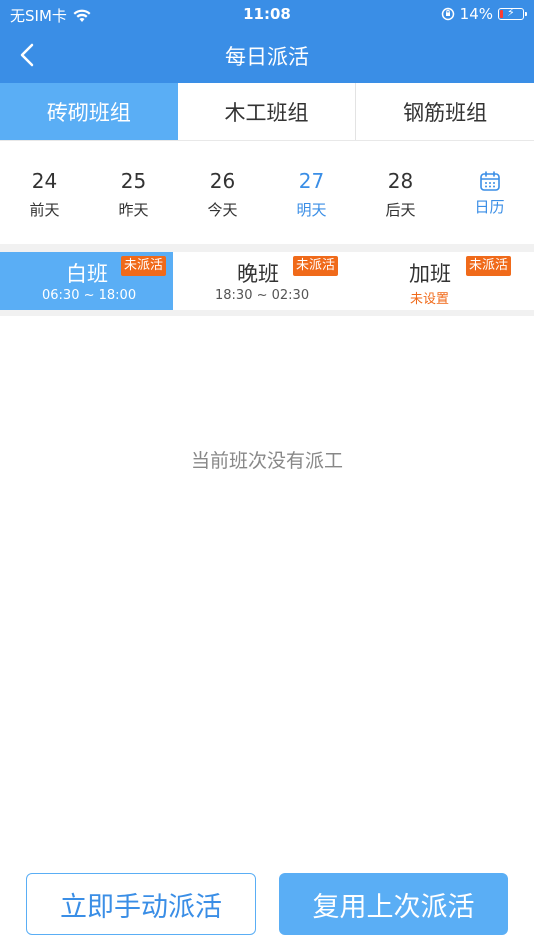 Image resolution: width=534 pixels, height=950 pixels. I want to click on date-item-27: 27 明天, so click(311, 195).